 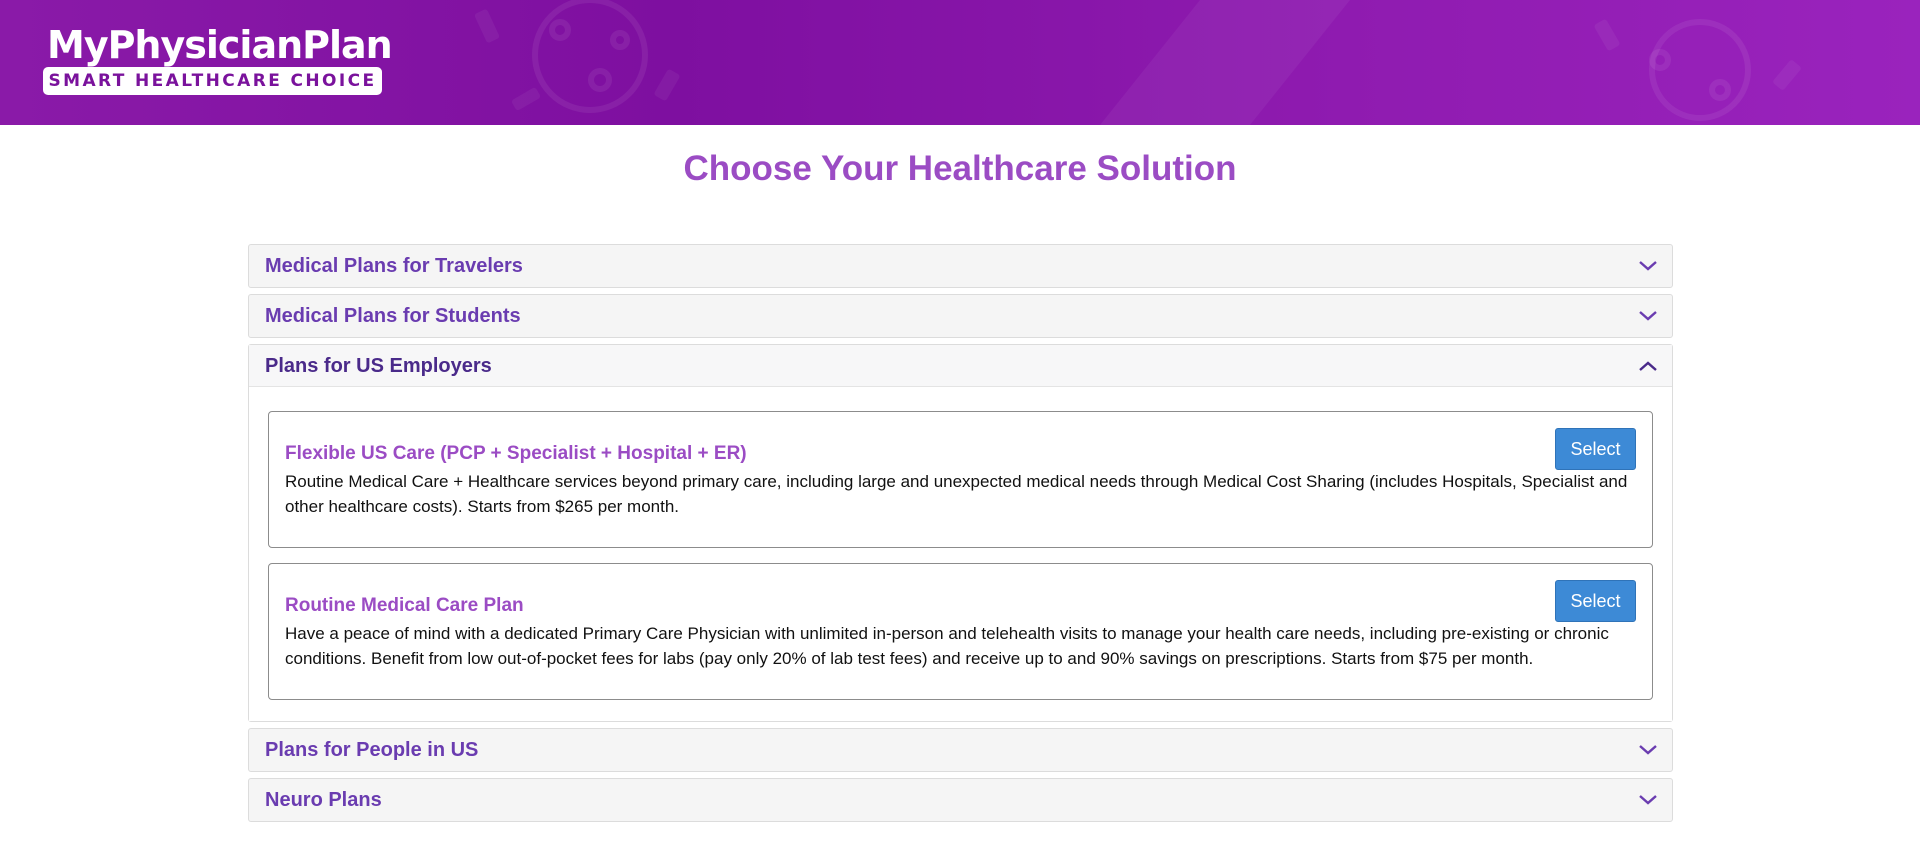 I want to click on plan-name: Routine Medical Care Plan, so click(x=404, y=605).